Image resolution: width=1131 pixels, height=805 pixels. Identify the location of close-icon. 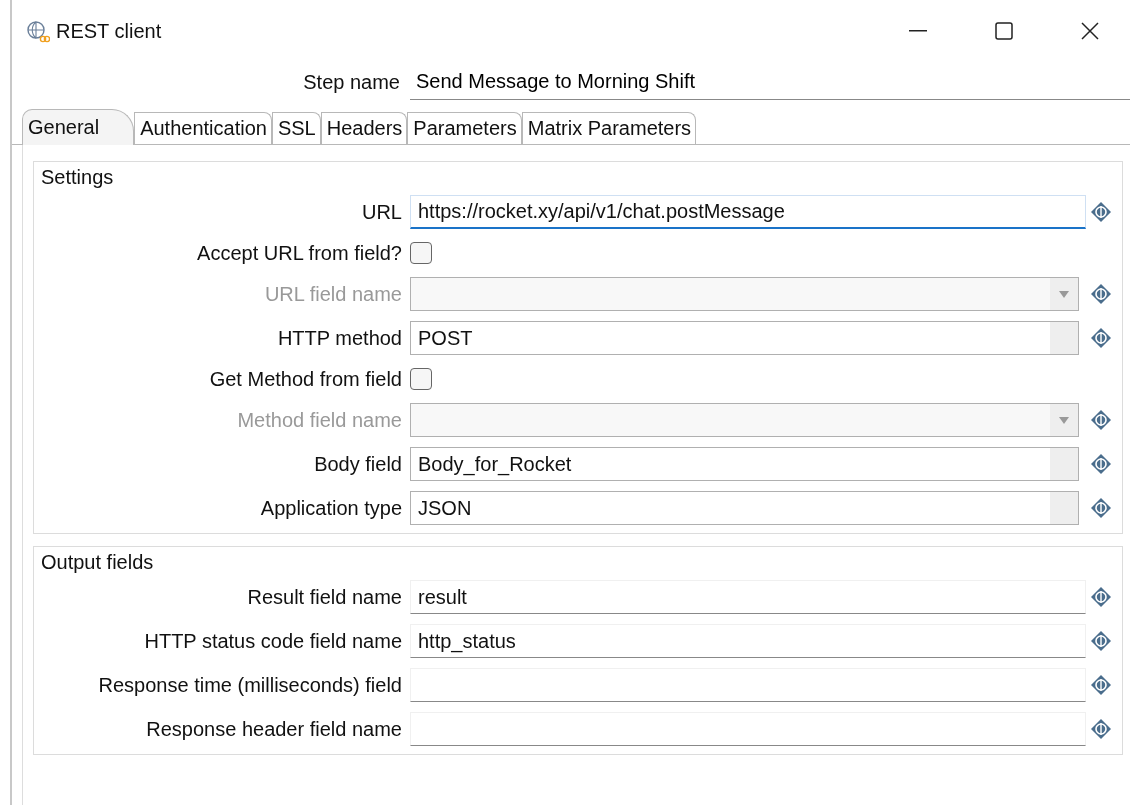
(1090, 31).